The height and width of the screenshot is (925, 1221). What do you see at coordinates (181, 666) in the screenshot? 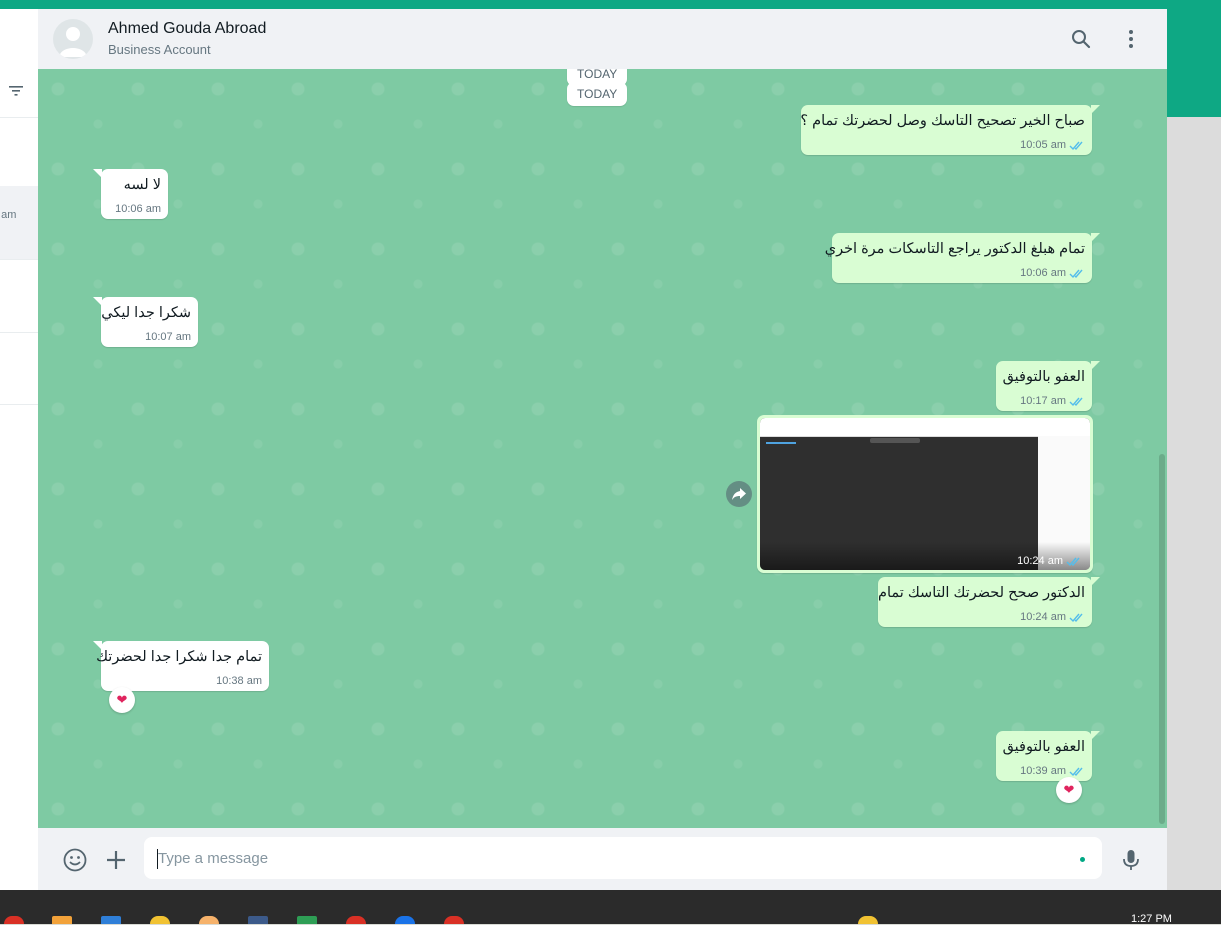
I see `message-incoming: تمام جدا شكرا جدا لحضرتك 10:38 am` at bounding box center [181, 666].